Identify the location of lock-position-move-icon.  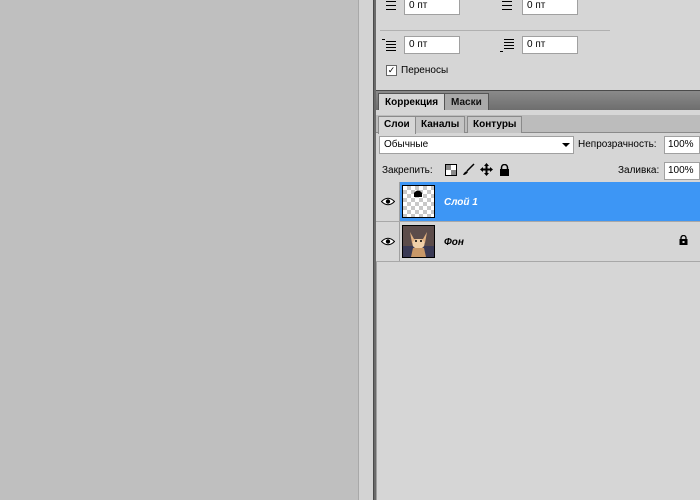
(486, 169).